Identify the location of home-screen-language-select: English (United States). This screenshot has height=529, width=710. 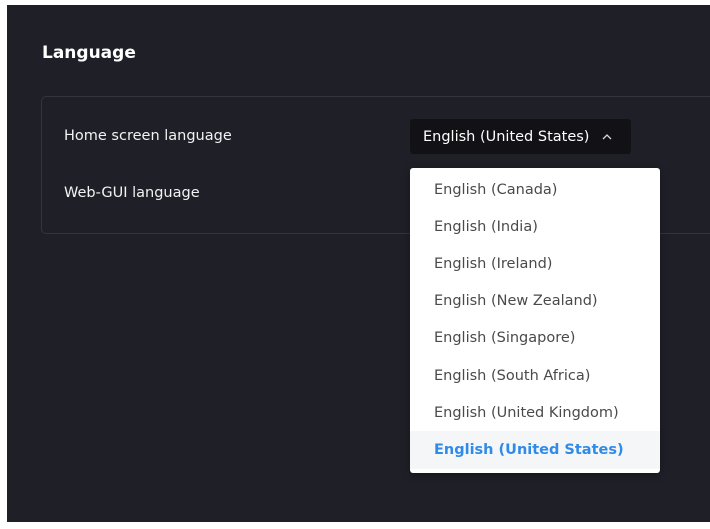
(520, 136).